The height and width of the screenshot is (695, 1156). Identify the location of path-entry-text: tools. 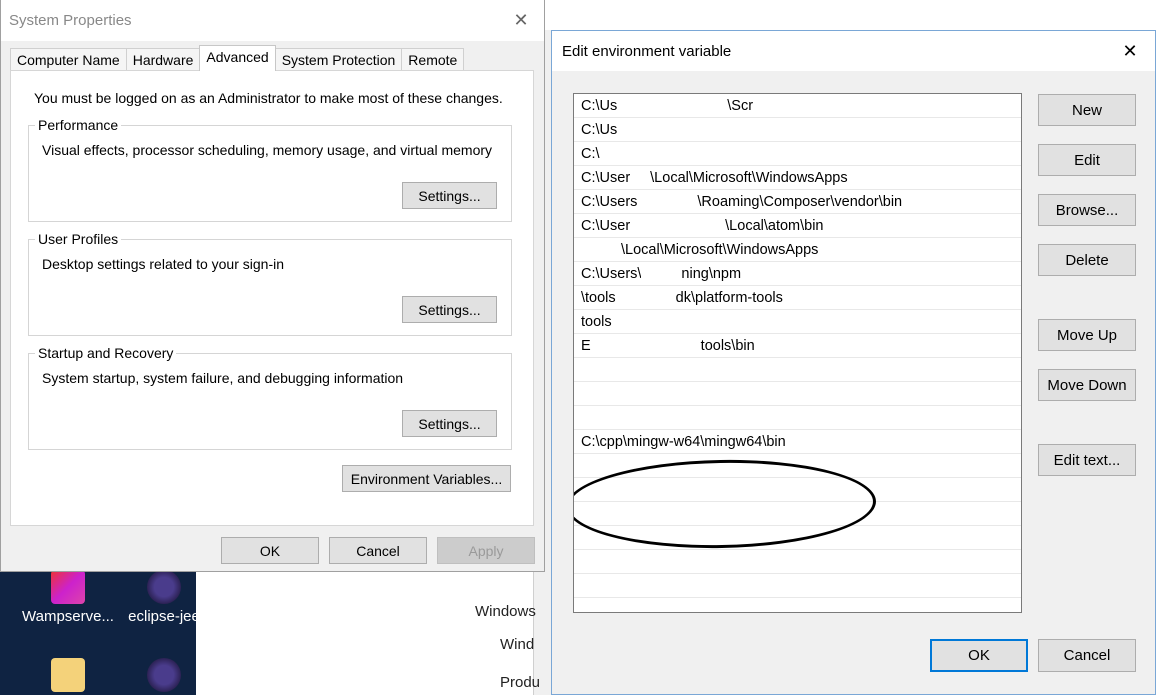
(596, 321).